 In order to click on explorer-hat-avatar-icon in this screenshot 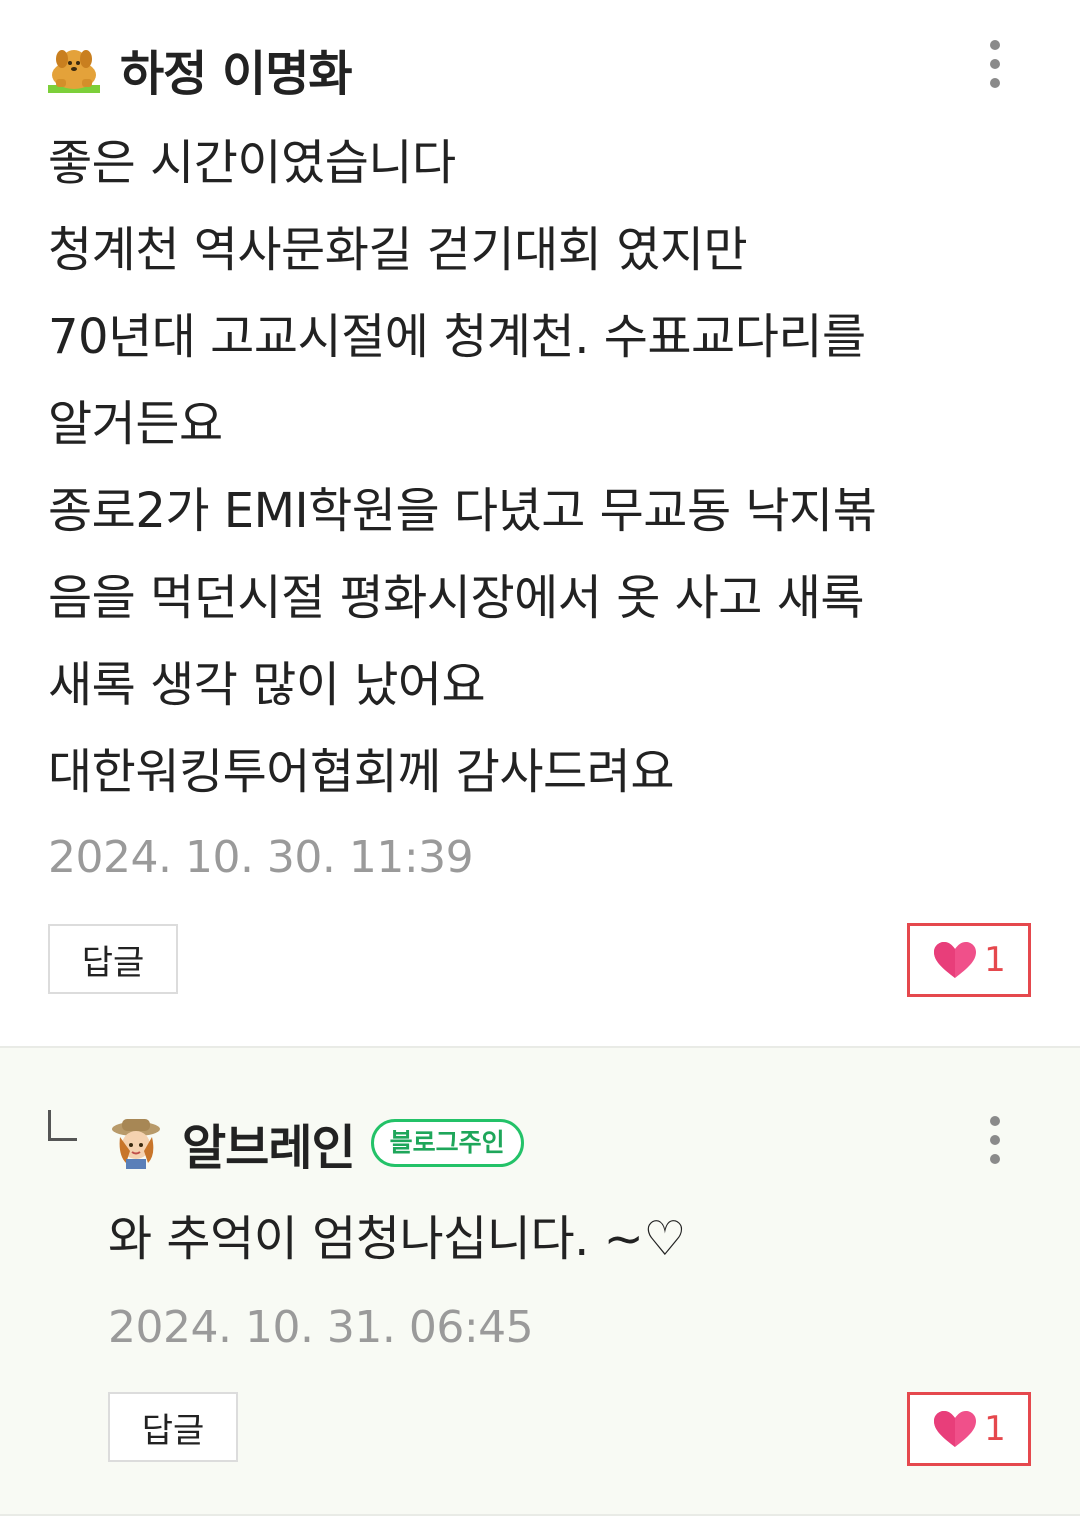, I will do `click(136, 1143)`.